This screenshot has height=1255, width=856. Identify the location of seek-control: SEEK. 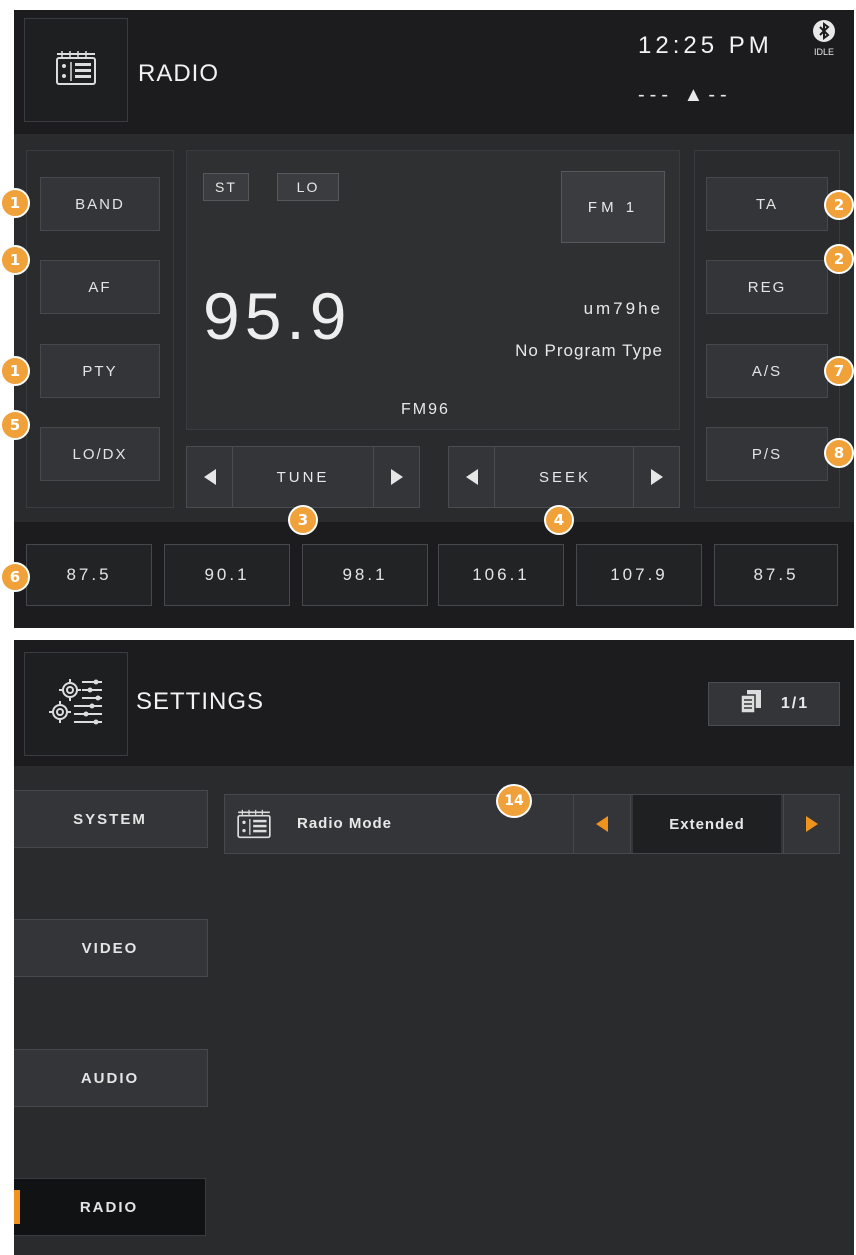
(564, 477).